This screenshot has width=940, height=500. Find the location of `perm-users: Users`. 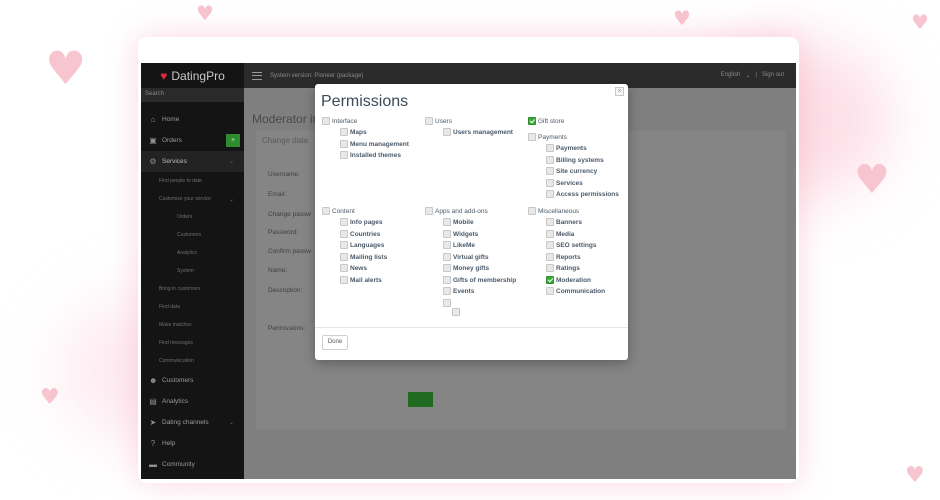

perm-users: Users is located at coordinates (438, 121).